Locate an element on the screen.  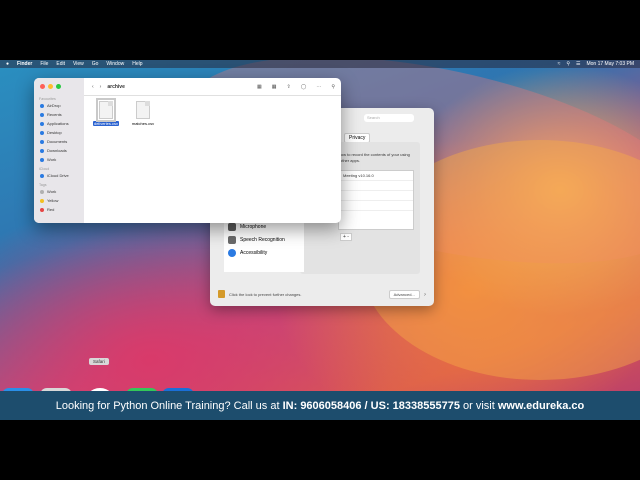
clock-icon is located at coordinates (42, 114).